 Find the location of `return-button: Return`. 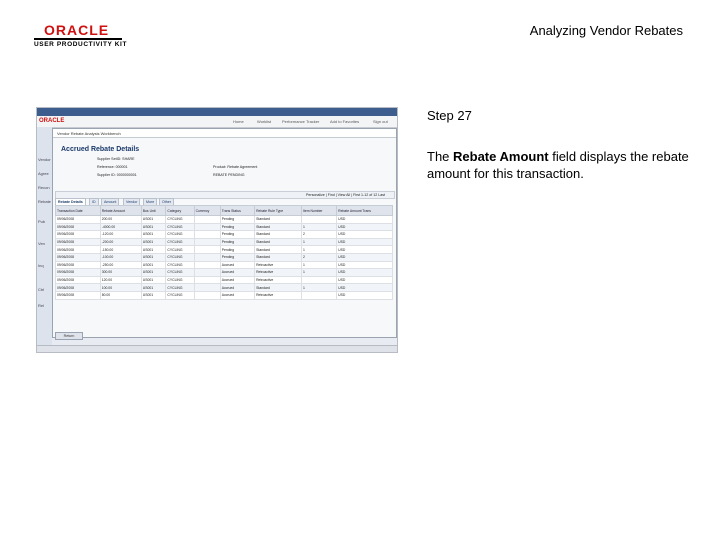

return-button: Return is located at coordinates (69, 336).